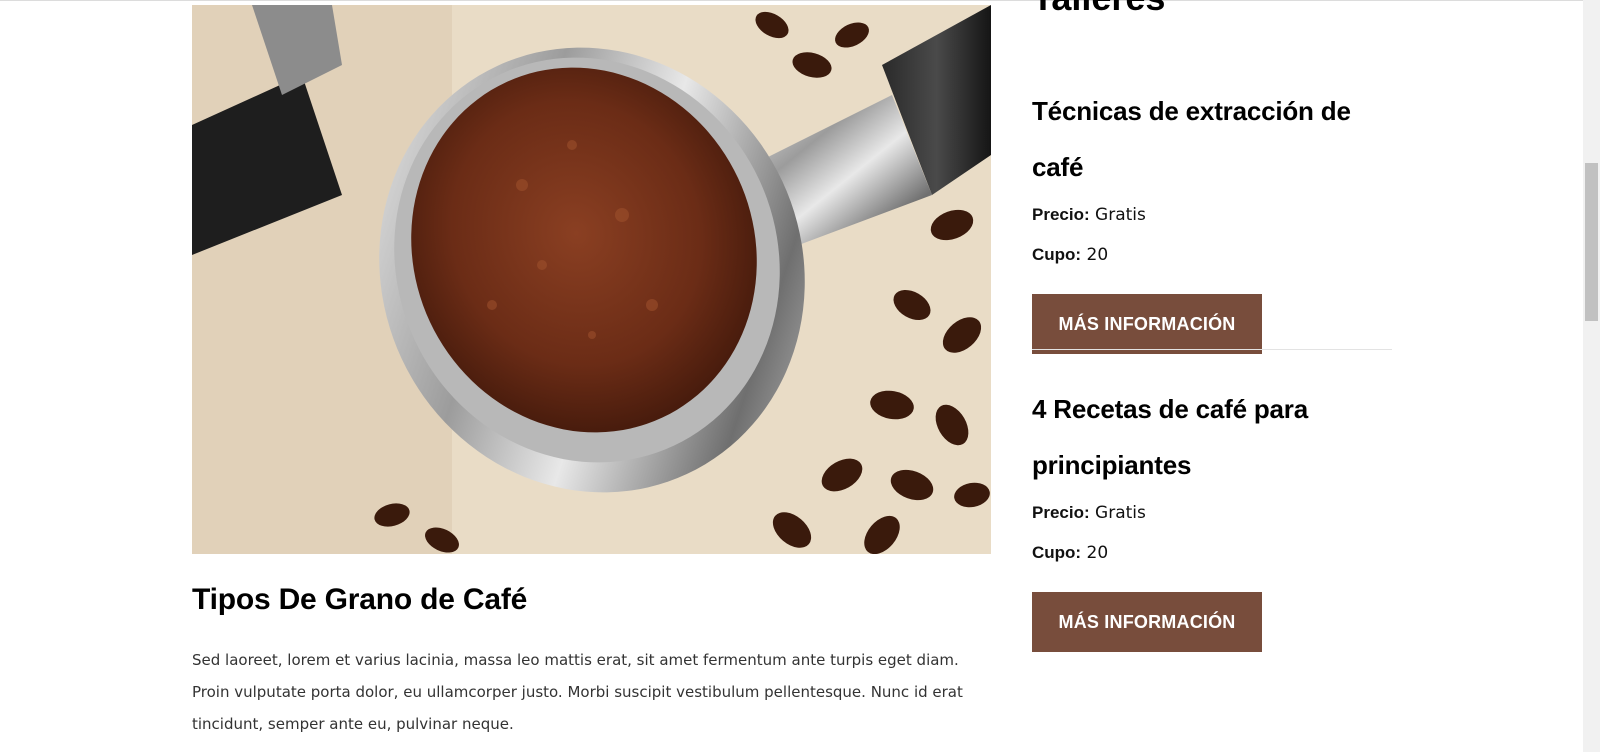 This screenshot has height=752, width=1600. I want to click on workshop-title-line: principiantes, so click(1112, 465).